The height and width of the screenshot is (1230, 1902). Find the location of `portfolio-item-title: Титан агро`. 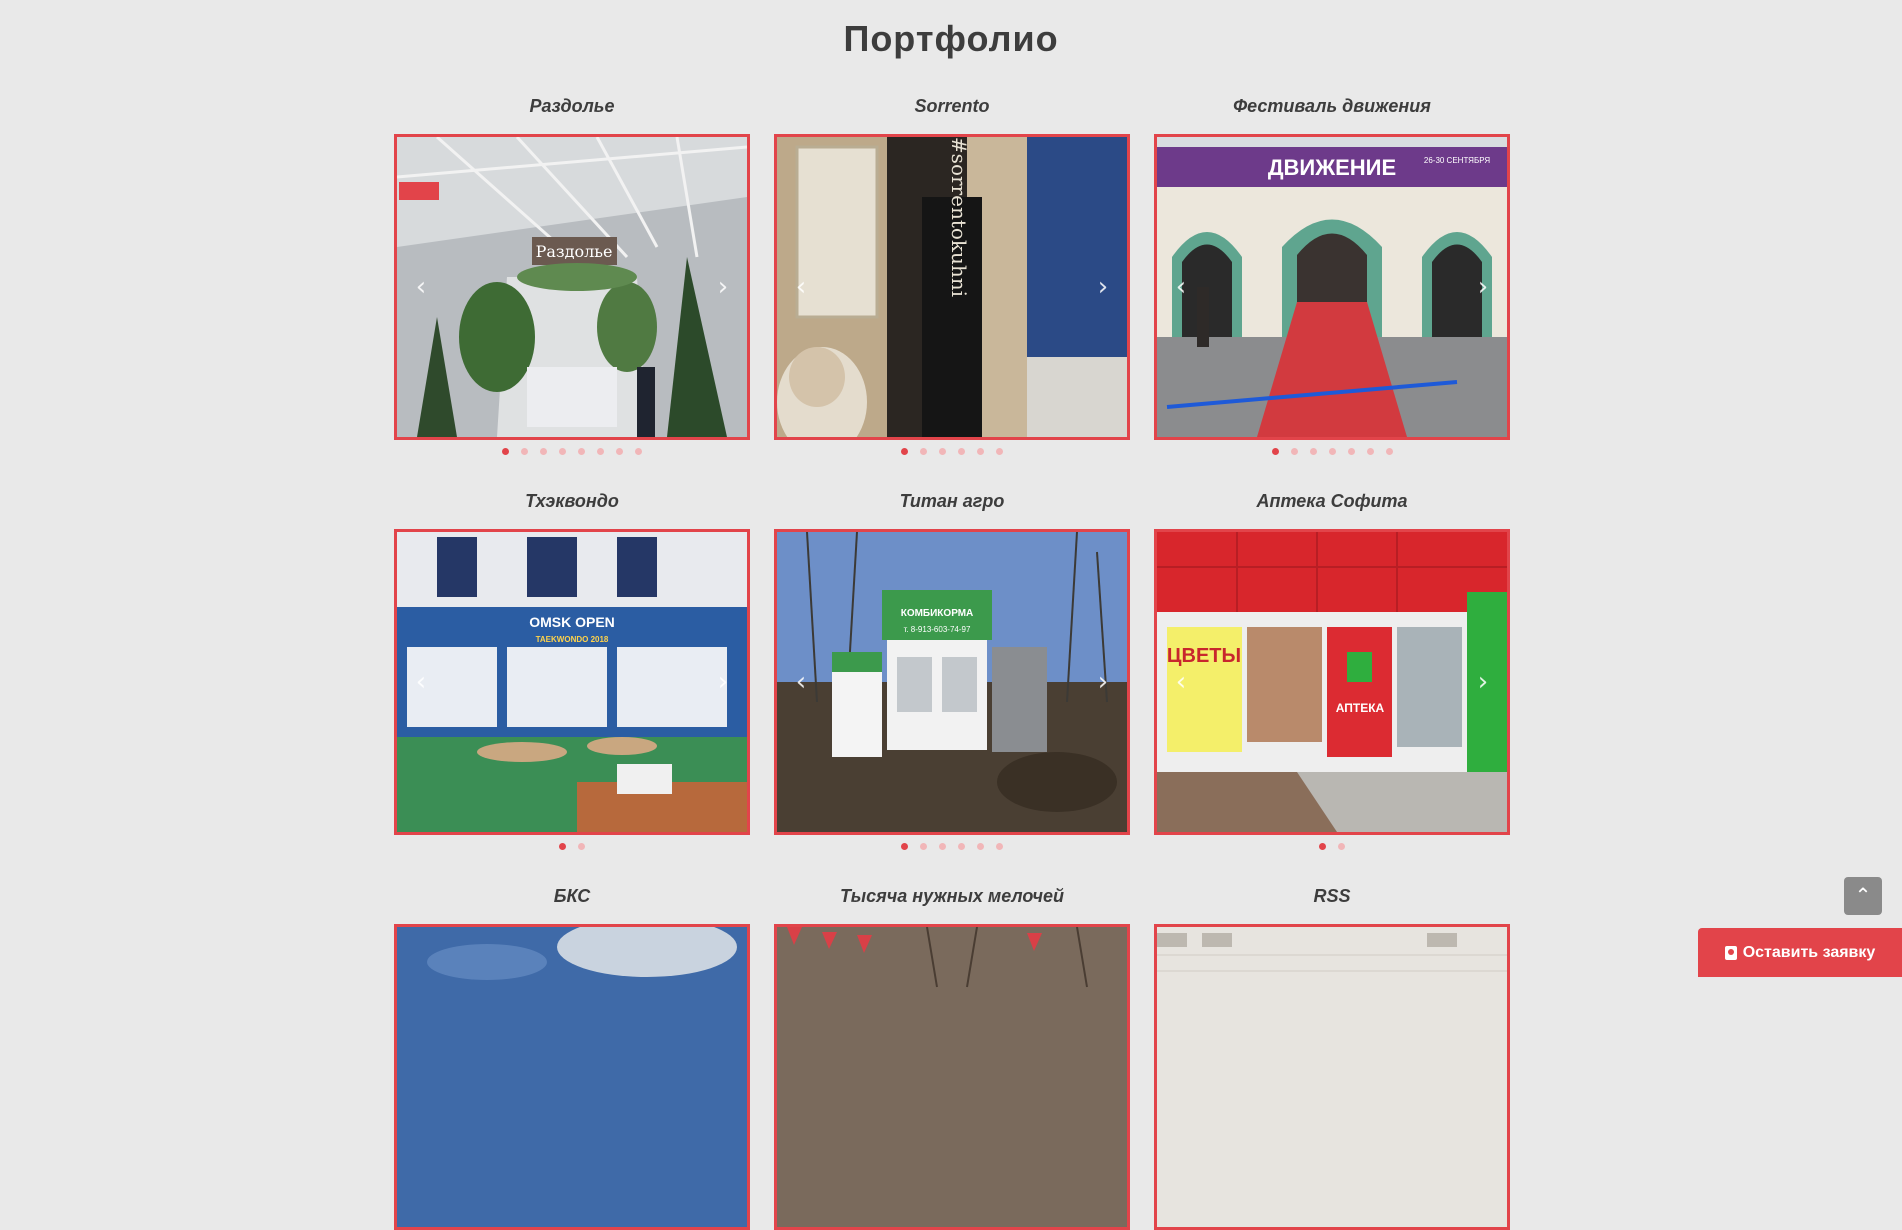

portfolio-item-title: Титан агро is located at coordinates (952, 501).